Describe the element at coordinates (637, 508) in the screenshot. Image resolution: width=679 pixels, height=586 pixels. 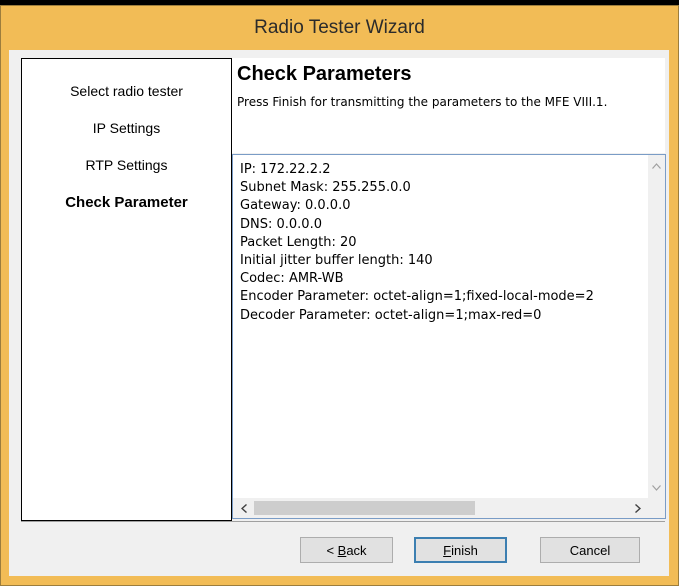
I see `chevron-right-icon` at that location.